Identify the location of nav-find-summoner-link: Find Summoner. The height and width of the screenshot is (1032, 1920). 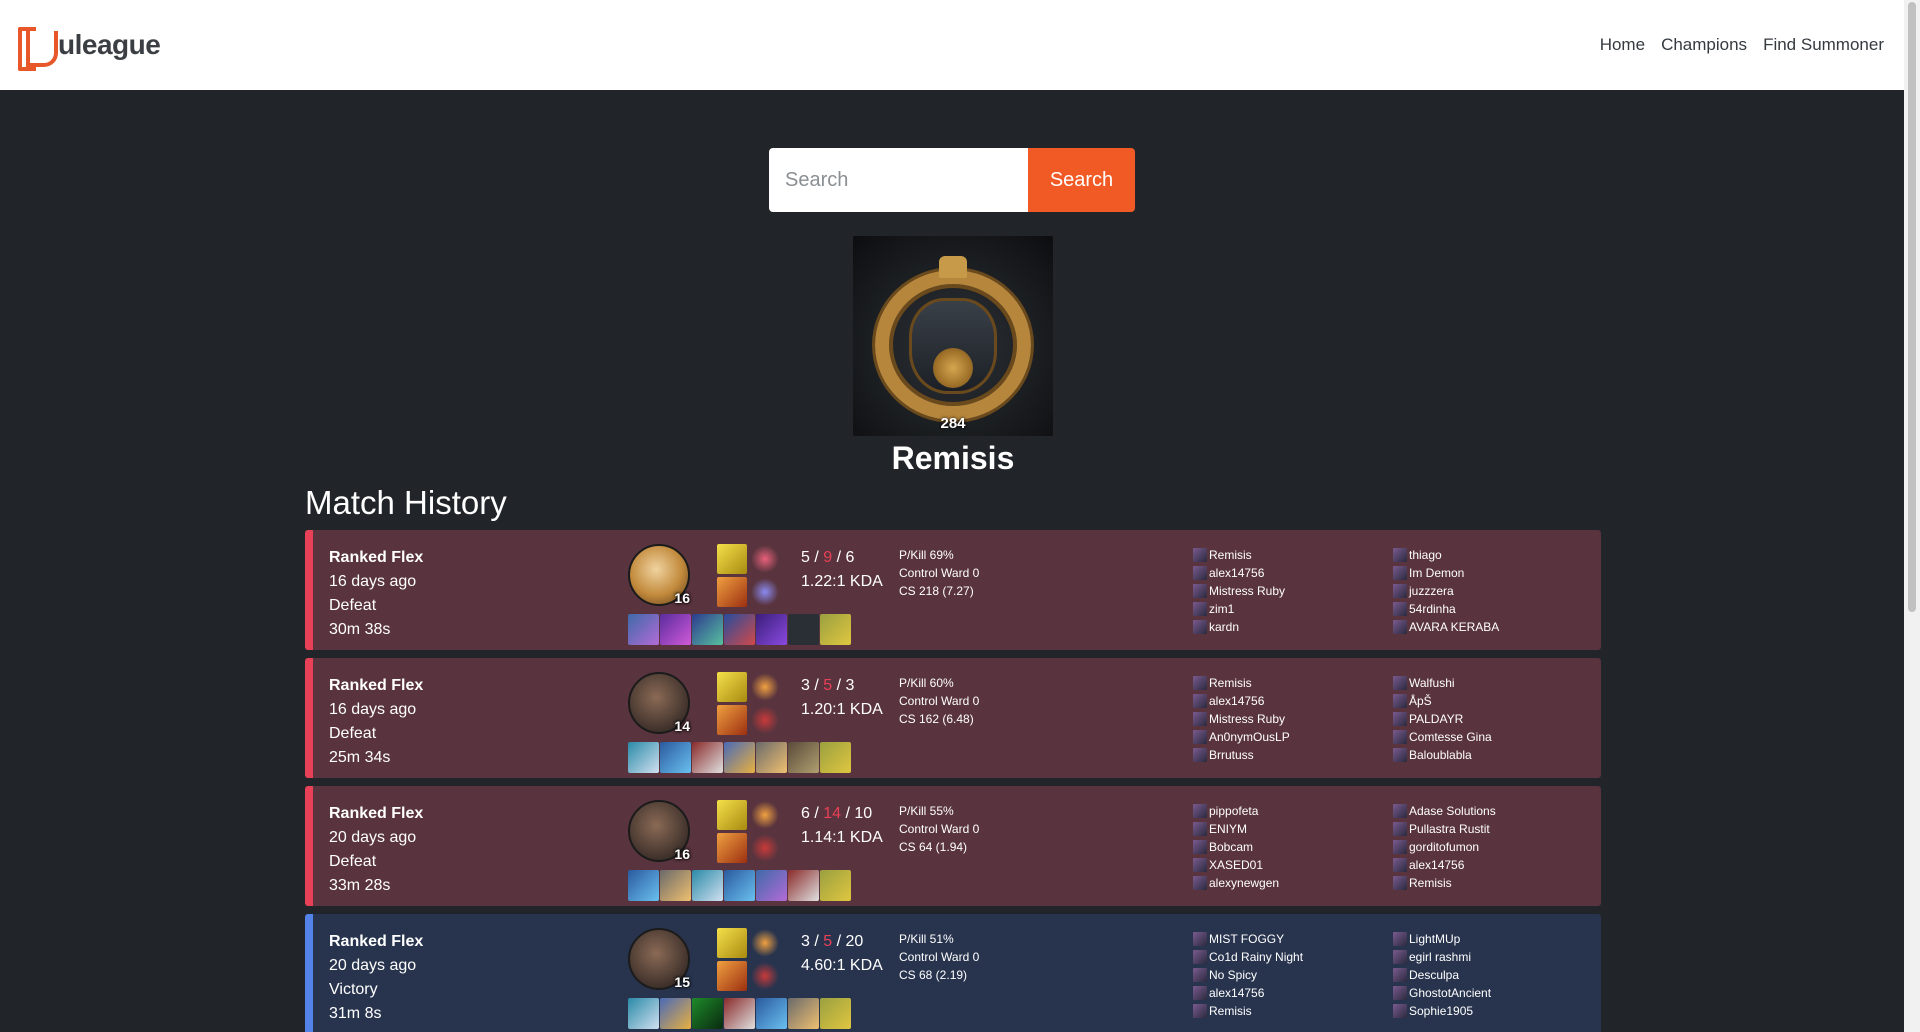
(1823, 45).